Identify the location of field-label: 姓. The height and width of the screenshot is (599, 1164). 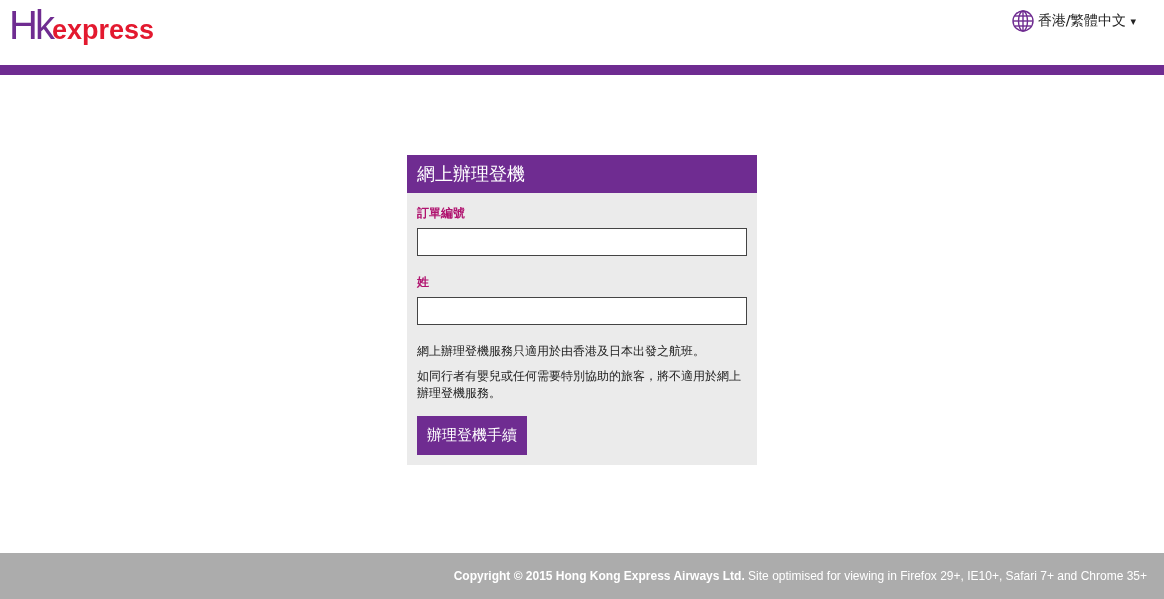
(423, 282).